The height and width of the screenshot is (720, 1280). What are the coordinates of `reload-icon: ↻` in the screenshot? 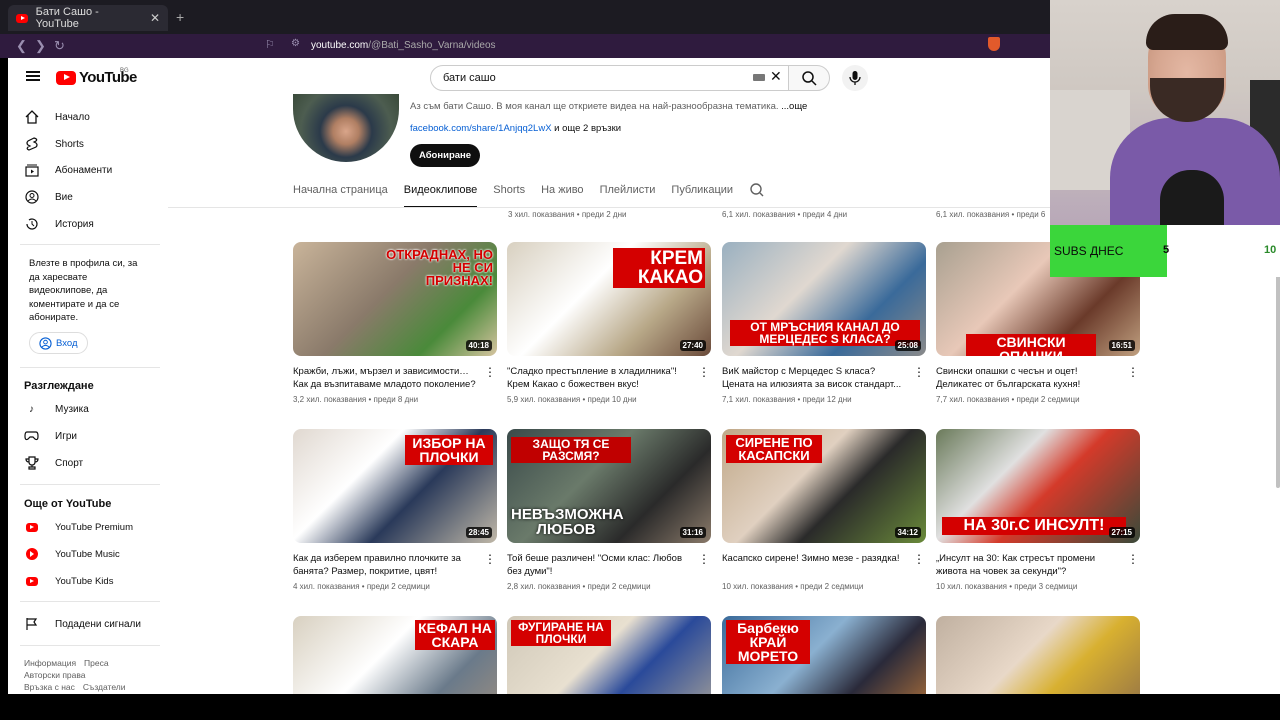 It's located at (59, 46).